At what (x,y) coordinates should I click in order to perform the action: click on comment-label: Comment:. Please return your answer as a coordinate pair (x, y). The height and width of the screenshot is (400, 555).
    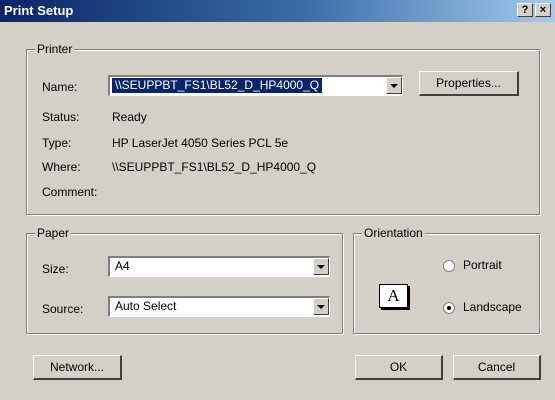
    Looking at the image, I should click on (70, 192).